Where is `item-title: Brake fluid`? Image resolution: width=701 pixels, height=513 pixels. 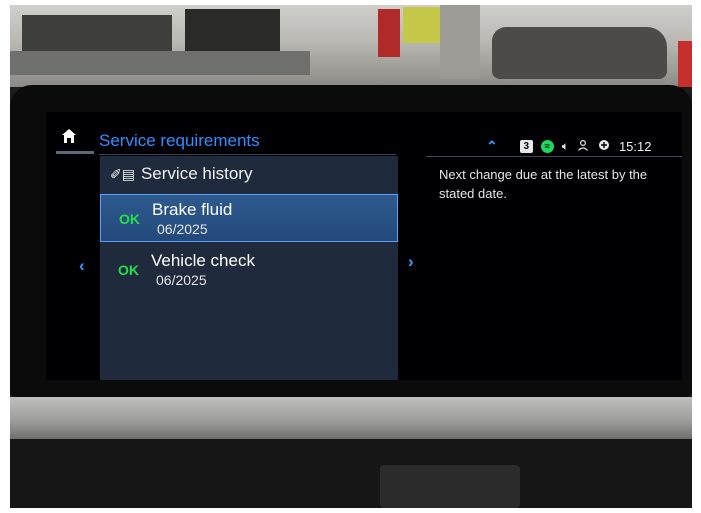 item-title: Brake fluid is located at coordinates (192, 209).